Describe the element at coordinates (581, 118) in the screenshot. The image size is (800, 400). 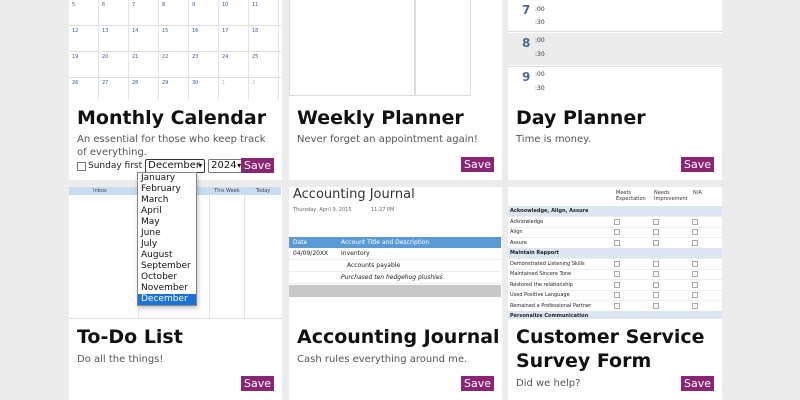
I see `card-title: Day Planner` at that location.